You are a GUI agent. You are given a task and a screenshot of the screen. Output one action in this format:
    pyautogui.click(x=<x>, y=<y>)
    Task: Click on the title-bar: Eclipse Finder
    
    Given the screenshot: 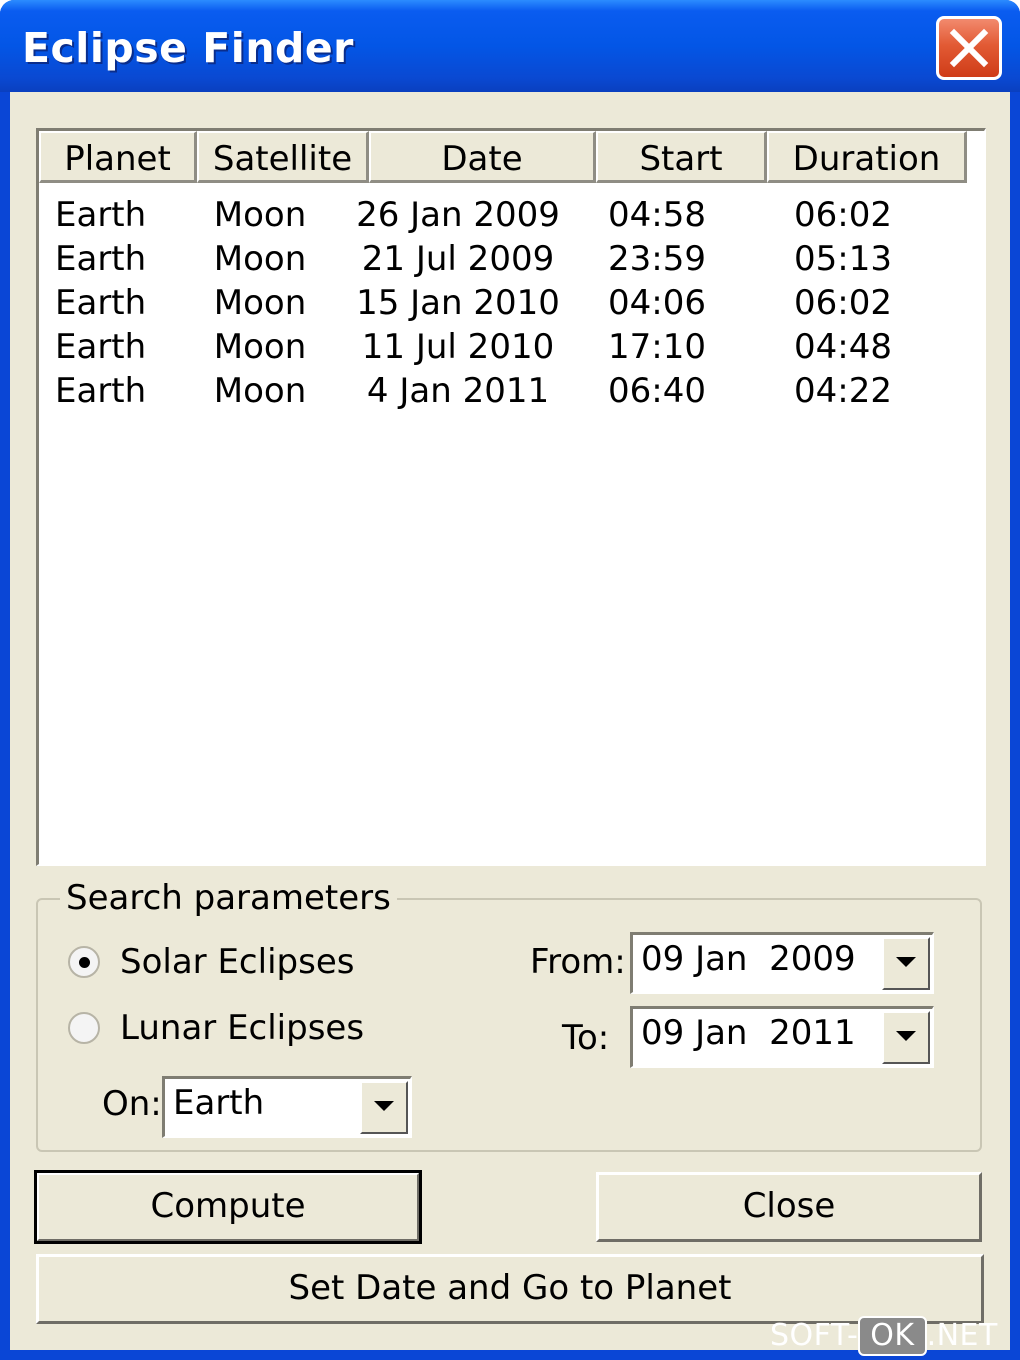 What is the action you would take?
    pyautogui.click(x=510, y=46)
    